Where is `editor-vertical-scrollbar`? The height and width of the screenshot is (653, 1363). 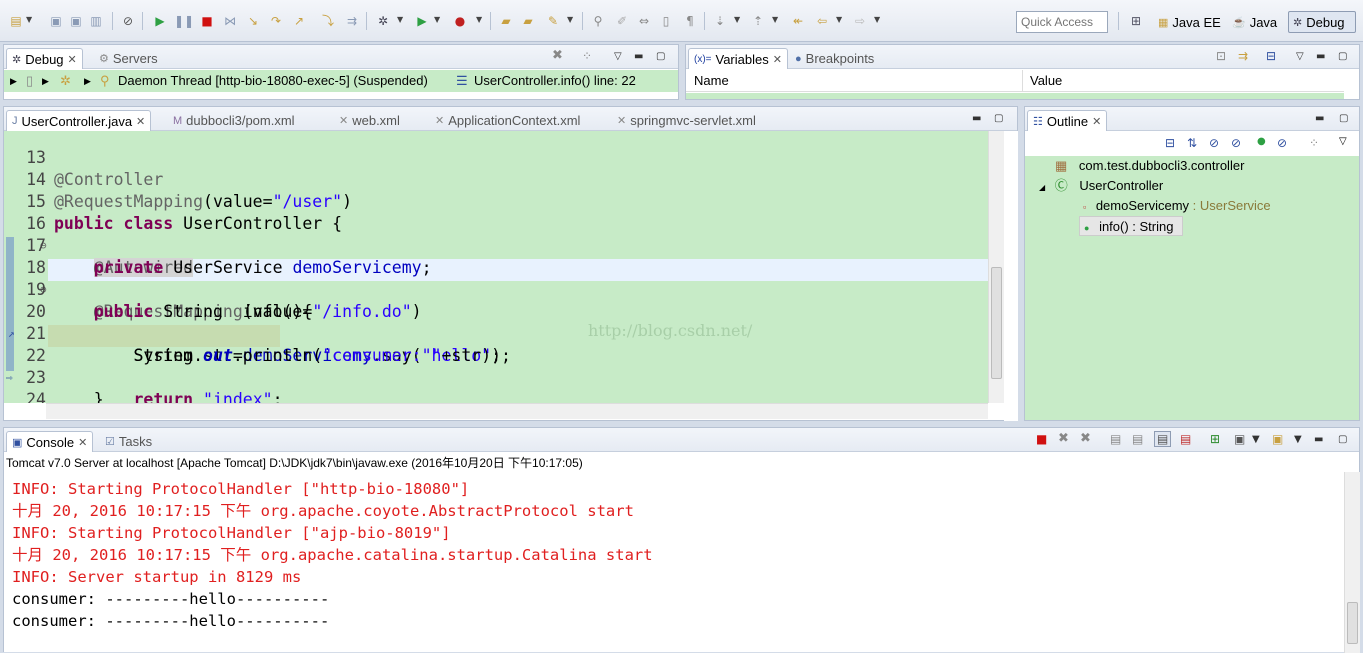 editor-vertical-scrollbar is located at coordinates (996, 267).